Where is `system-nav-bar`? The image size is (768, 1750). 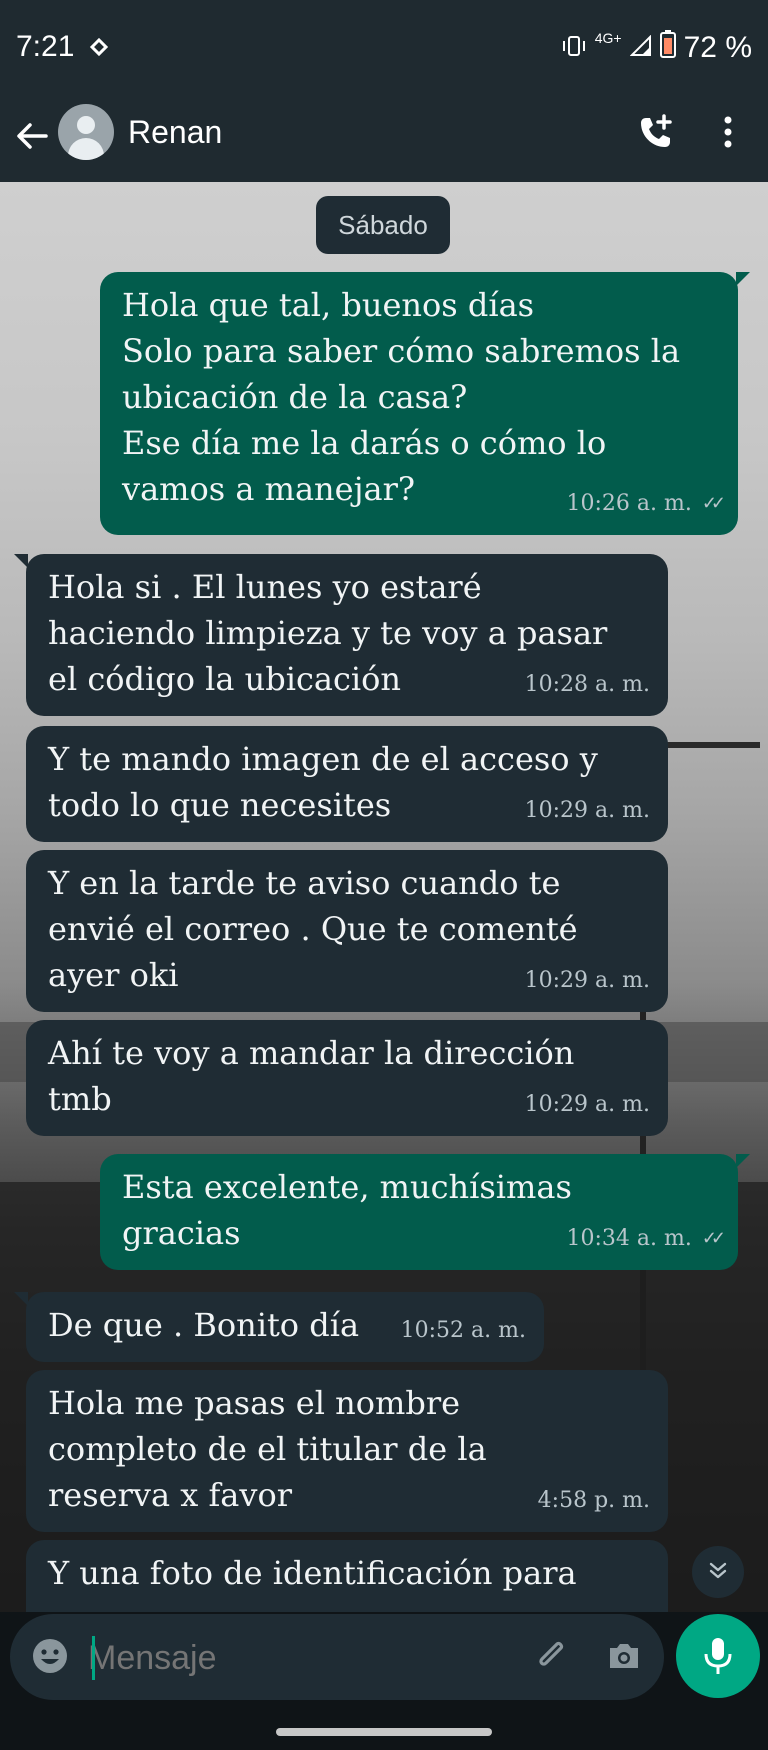 system-nav-bar is located at coordinates (384, 1725).